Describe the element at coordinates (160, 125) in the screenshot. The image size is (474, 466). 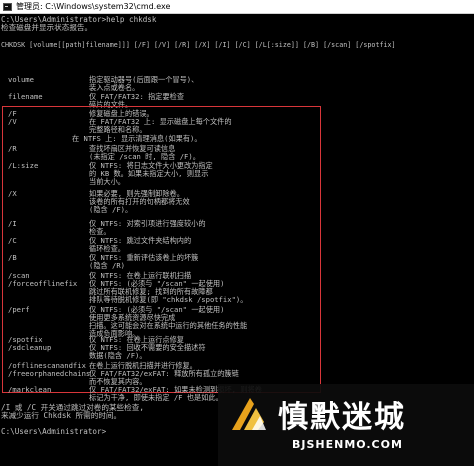
I see `option-desc: 在 FAT/FAT32 上: 显示磁盘上每个文件的 完整路径和名称。` at that location.